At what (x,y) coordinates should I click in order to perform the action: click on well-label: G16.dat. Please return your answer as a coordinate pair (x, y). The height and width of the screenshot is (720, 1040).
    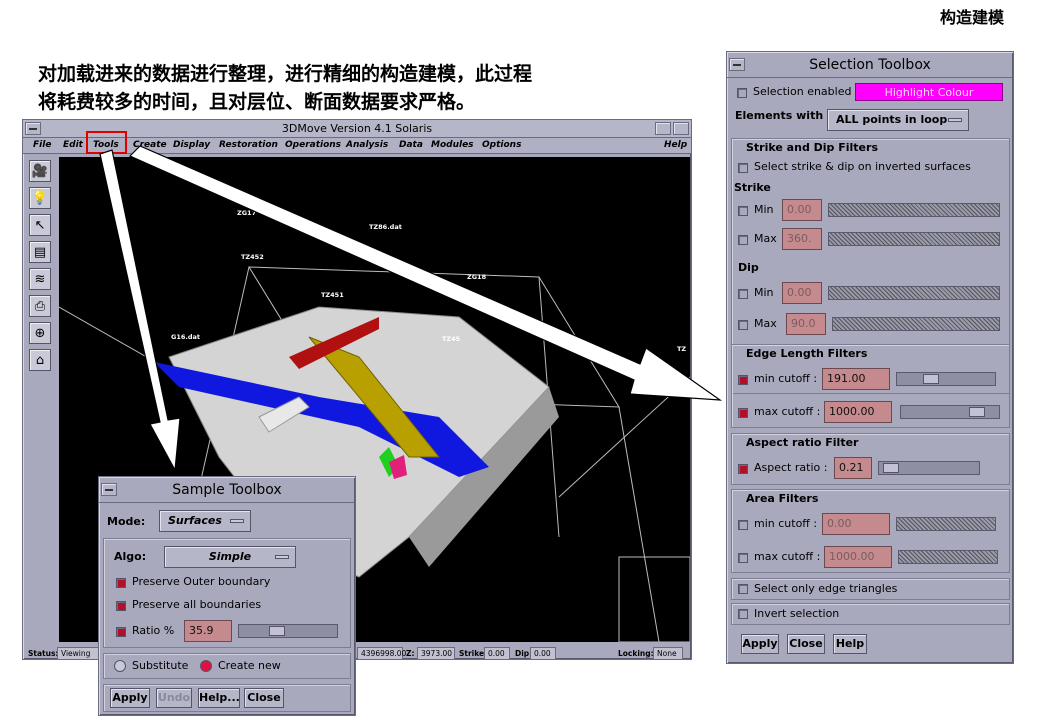
    Looking at the image, I should click on (185, 337).